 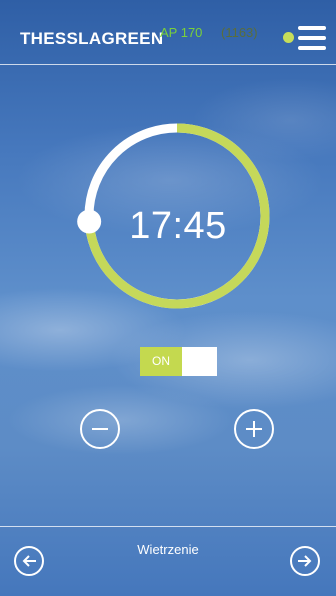 I want to click on device-code: (1163), so click(x=239, y=32).